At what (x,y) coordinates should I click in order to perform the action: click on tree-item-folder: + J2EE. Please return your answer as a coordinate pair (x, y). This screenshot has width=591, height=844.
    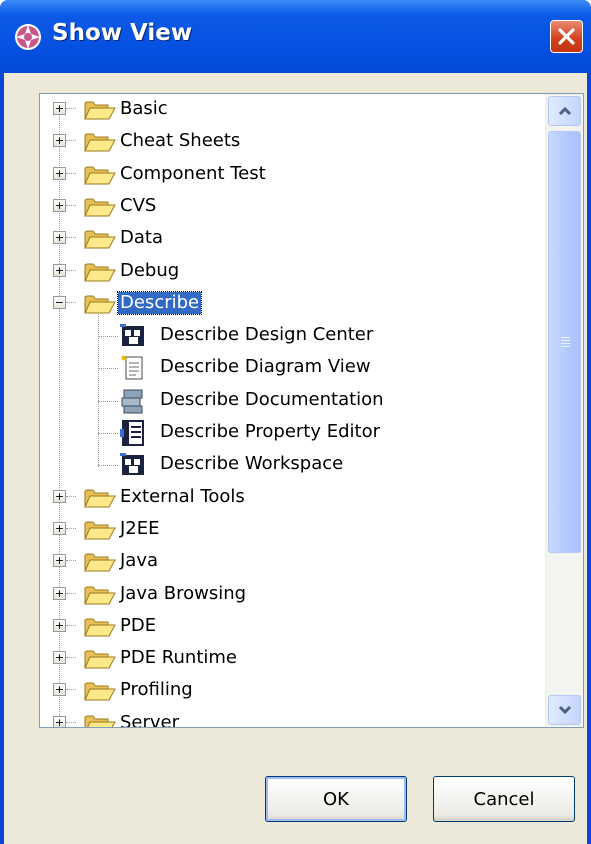
    Looking at the image, I should click on (292, 530).